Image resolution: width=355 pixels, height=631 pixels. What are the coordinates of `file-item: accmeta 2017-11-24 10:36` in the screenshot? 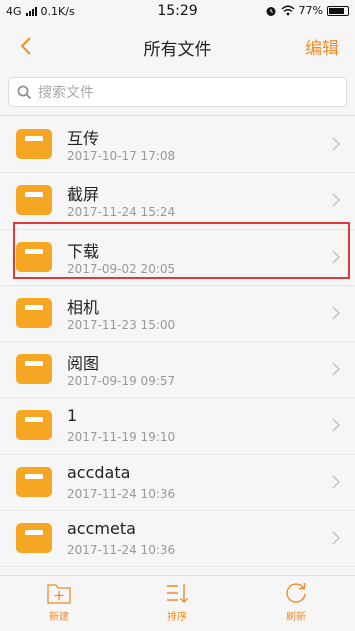 It's located at (177, 539).